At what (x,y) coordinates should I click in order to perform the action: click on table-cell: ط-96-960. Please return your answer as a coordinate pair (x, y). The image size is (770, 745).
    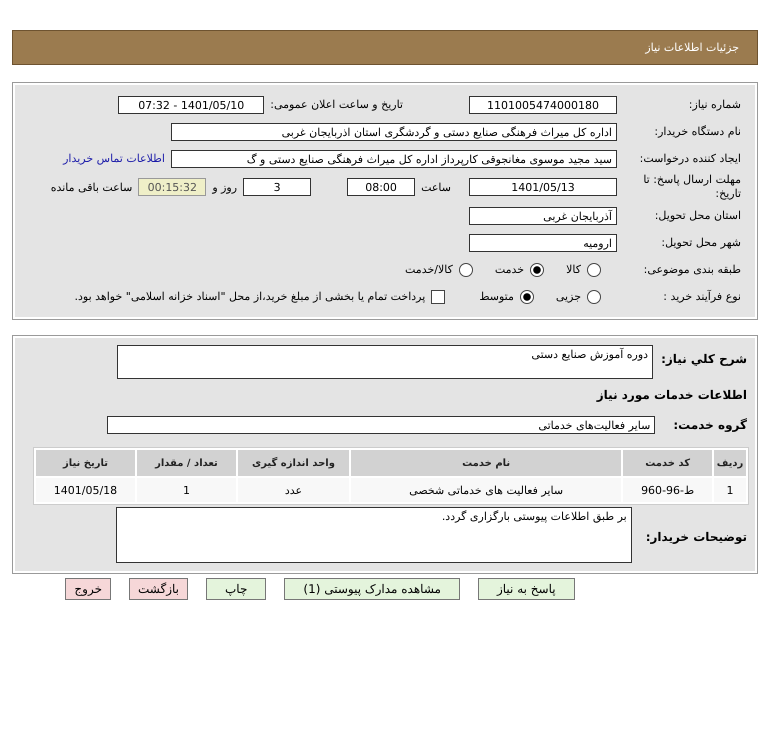
    Looking at the image, I should click on (667, 490).